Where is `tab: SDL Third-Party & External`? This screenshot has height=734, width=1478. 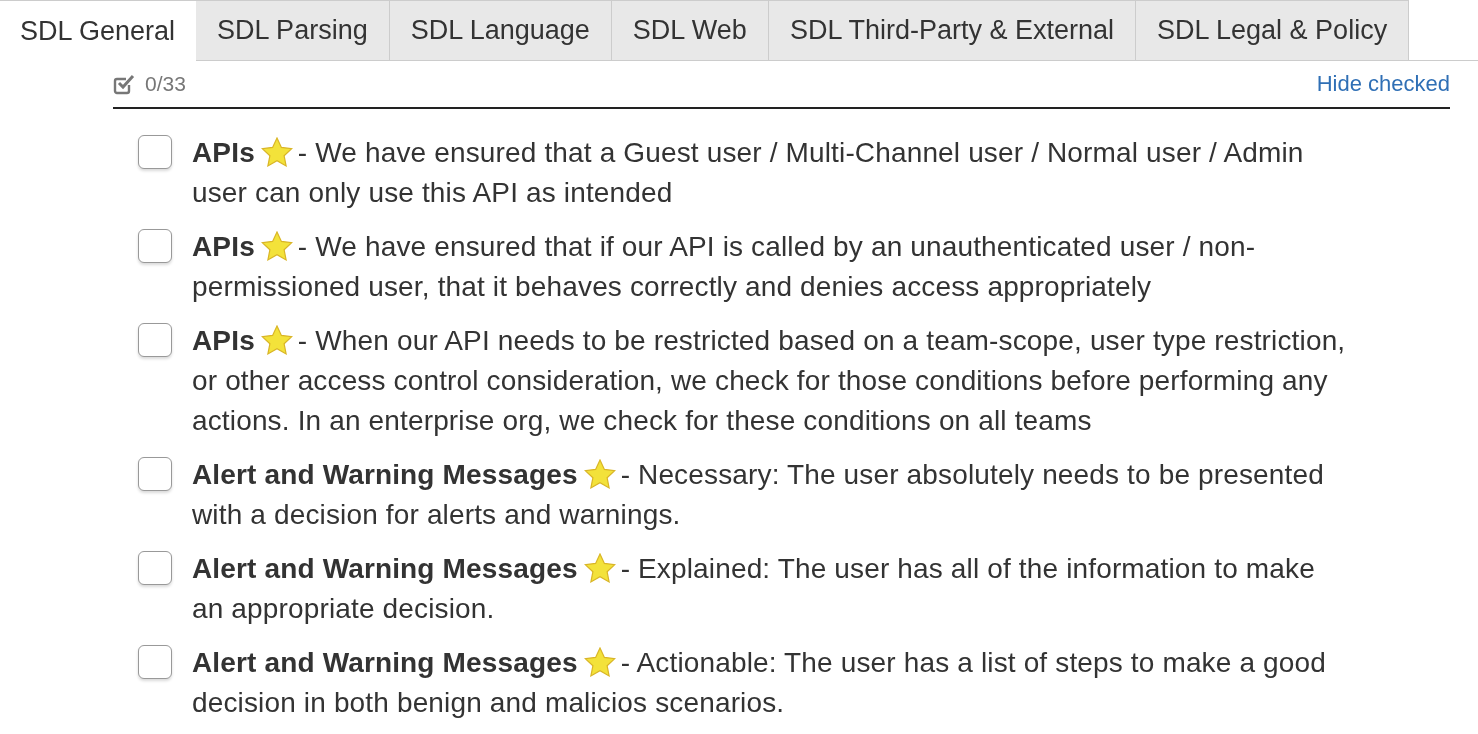 tab: SDL Third-Party & External is located at coordinates (952, 30).